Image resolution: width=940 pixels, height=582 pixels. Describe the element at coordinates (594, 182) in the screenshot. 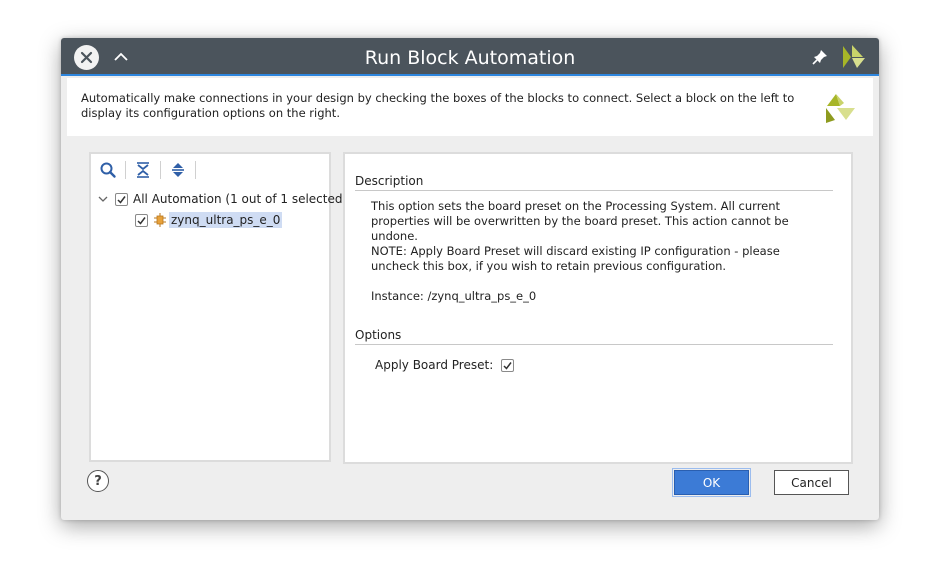

I see `description-heading: Description` at that location.